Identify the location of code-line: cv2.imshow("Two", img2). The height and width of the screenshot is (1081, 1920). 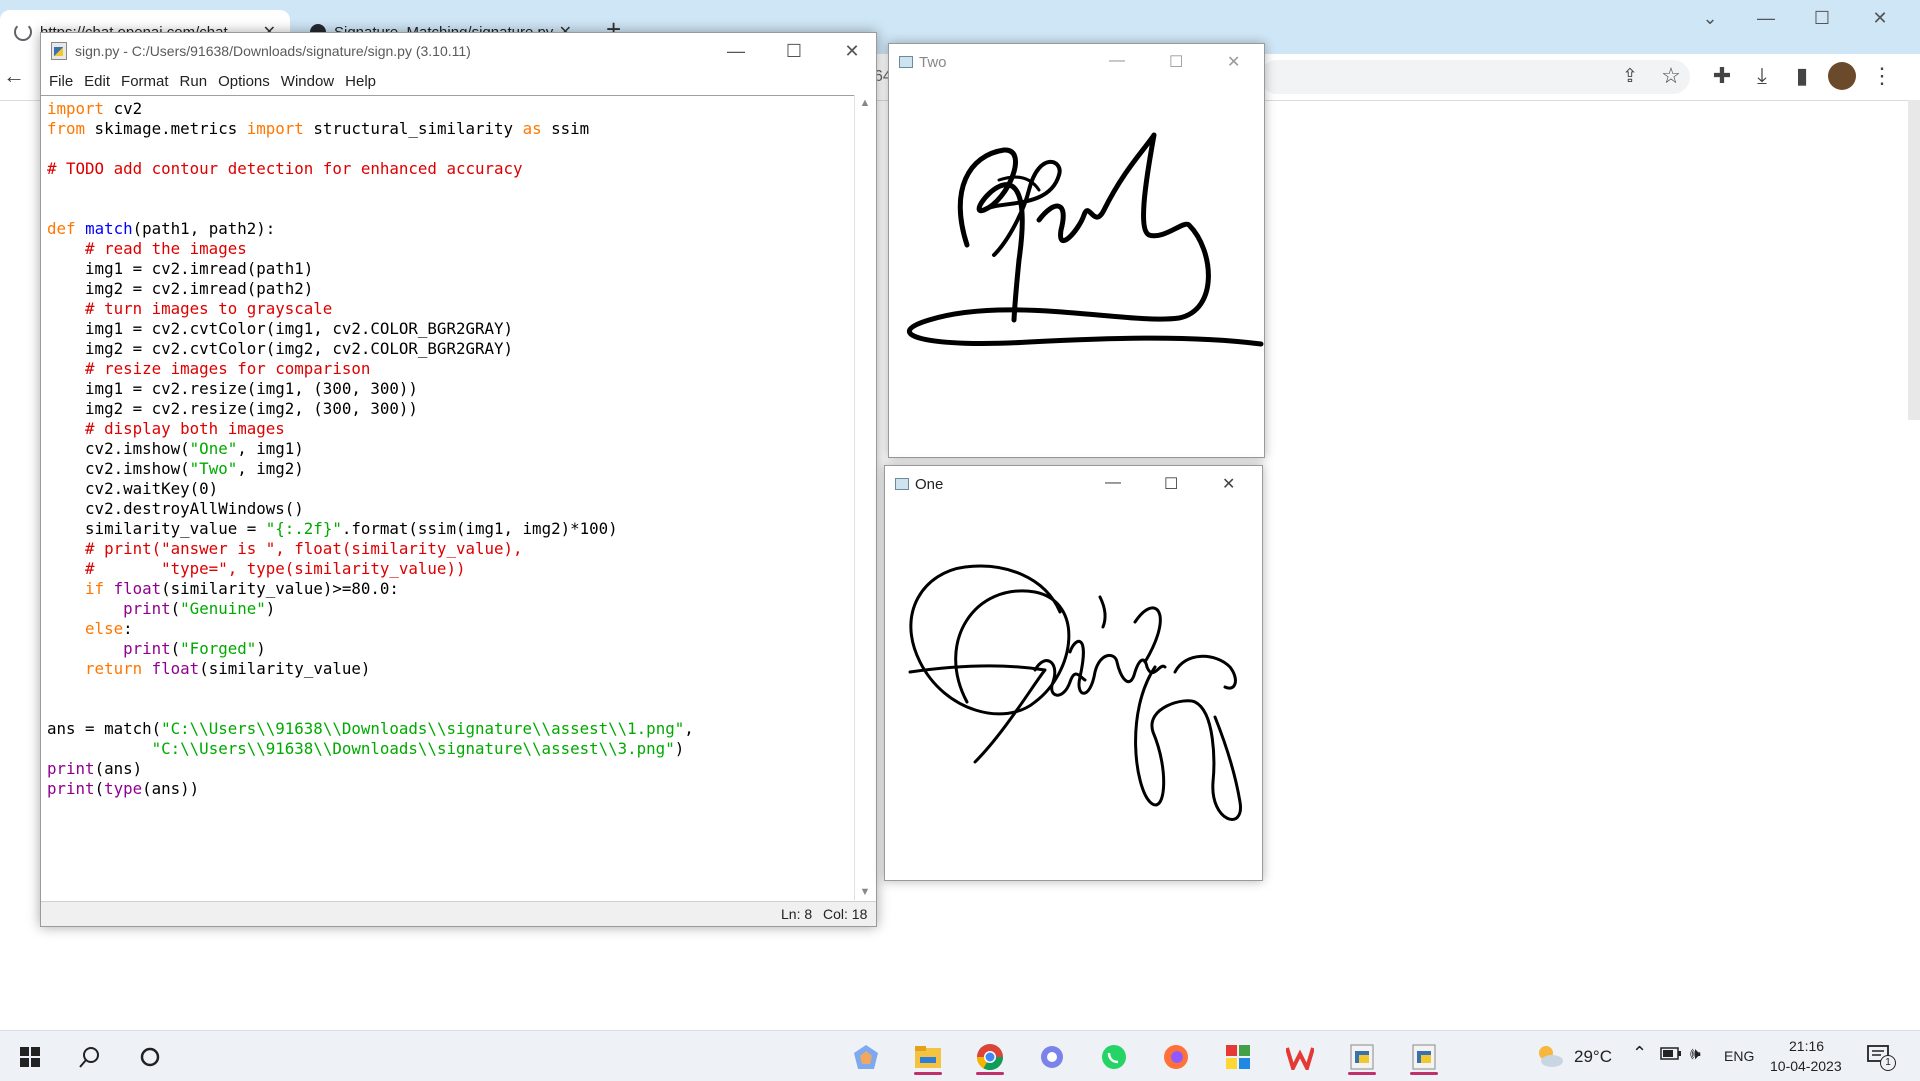
(450, 469).